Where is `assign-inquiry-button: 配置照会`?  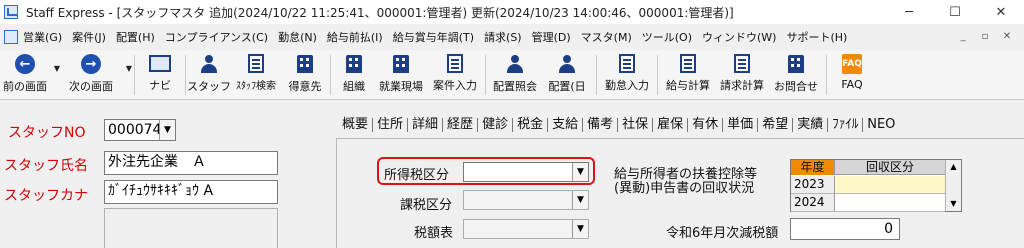 assign-inquiry-button: 配置照会 is located at coordinates (515, 74).